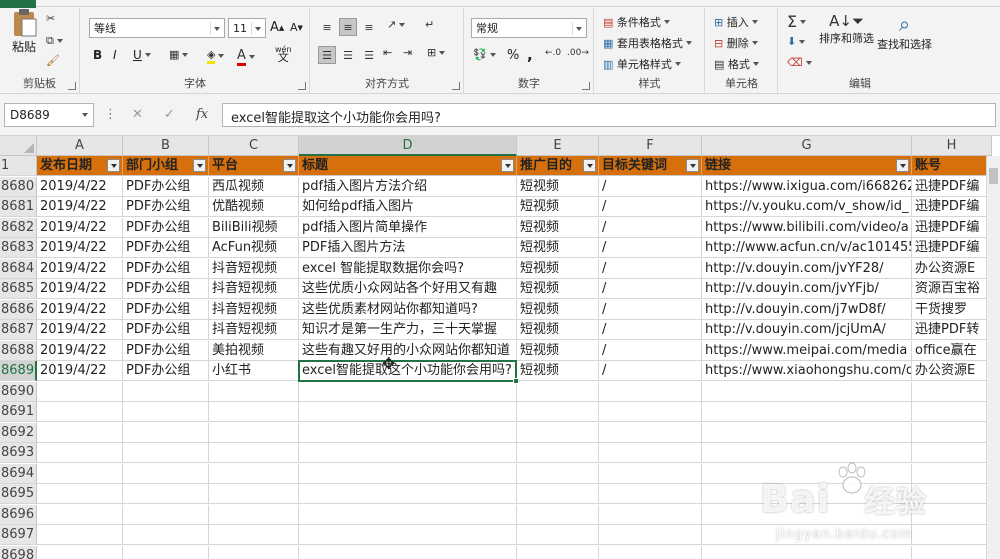  What do you see at coordinates (18, 473) in the screenshot?
I see `row-header: 8694` at bounding box center [18, 473].